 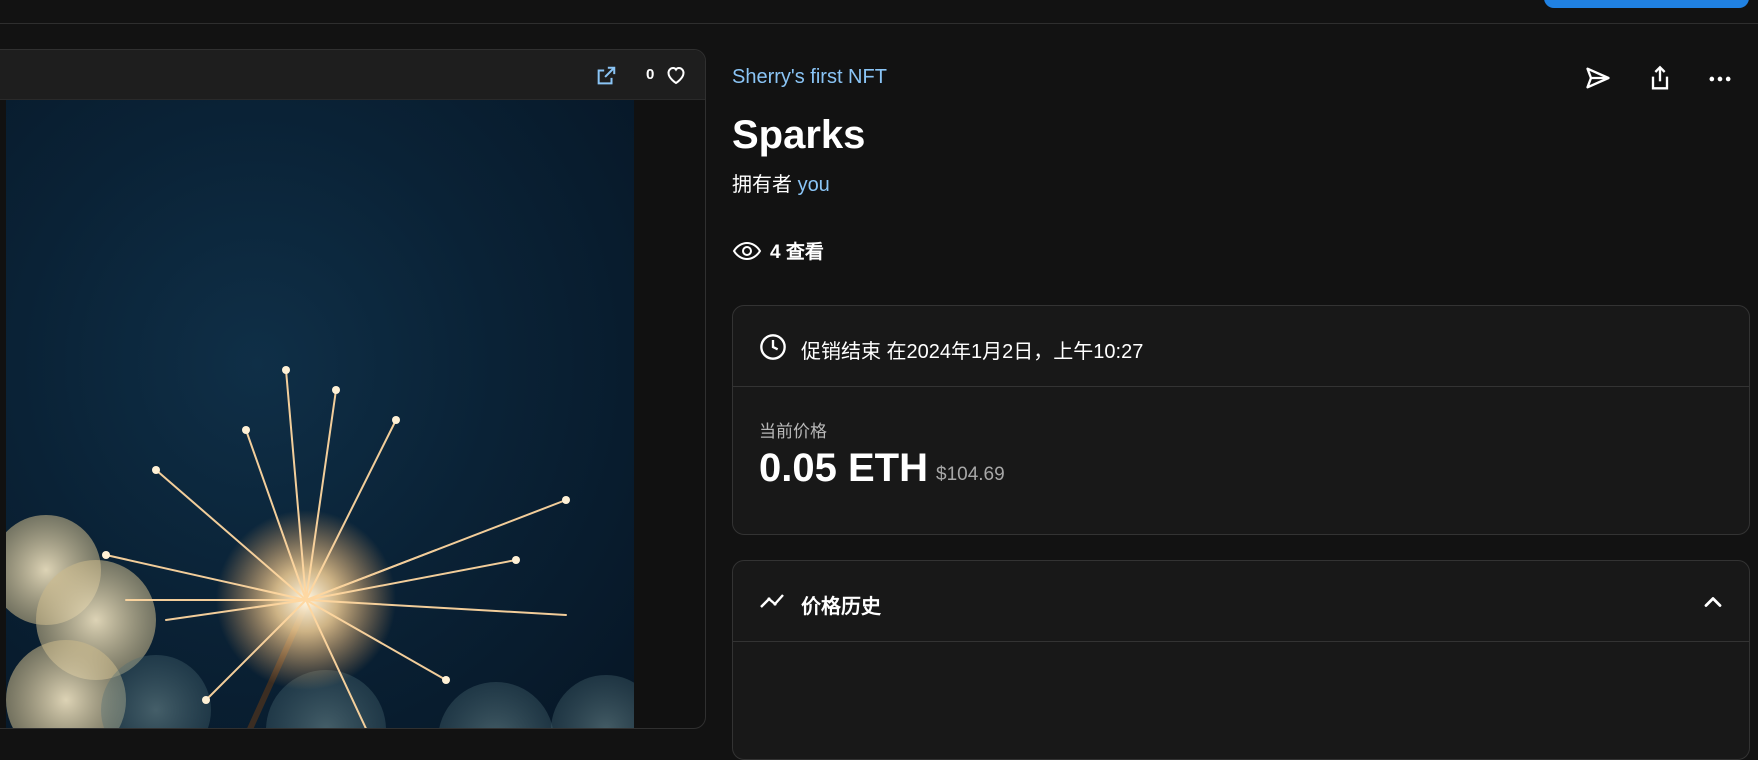 What do you see at coordinates (970, 474) in the screenshot?
I see `current-price-usd: $104.69` at bounding box center [970, 474].